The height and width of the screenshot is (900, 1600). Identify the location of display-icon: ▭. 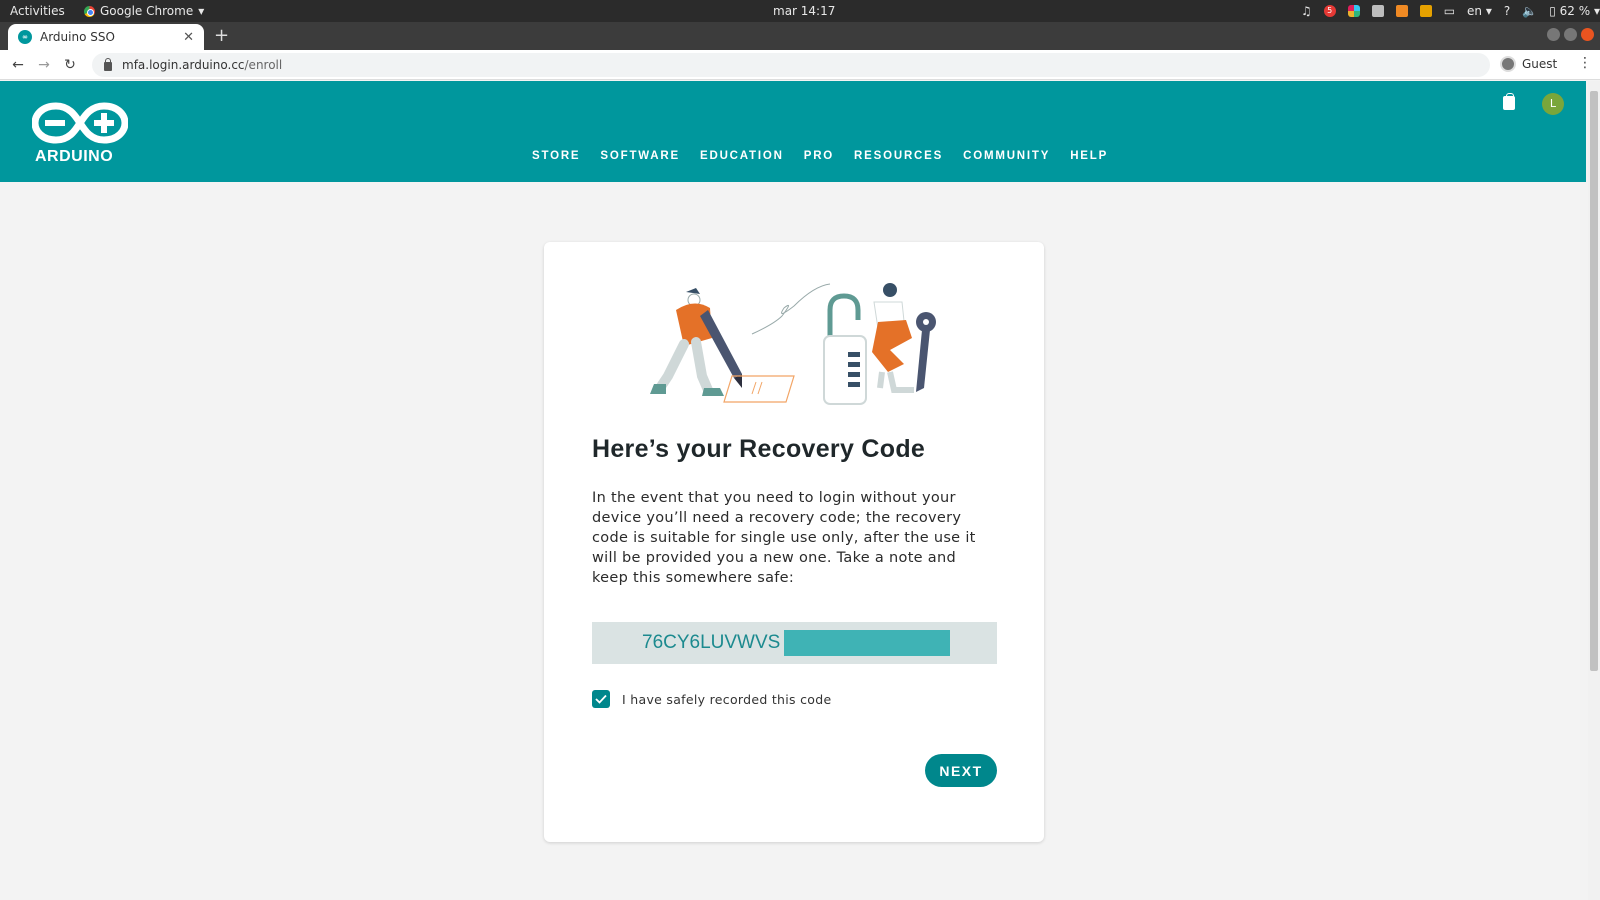
(1449, 11).